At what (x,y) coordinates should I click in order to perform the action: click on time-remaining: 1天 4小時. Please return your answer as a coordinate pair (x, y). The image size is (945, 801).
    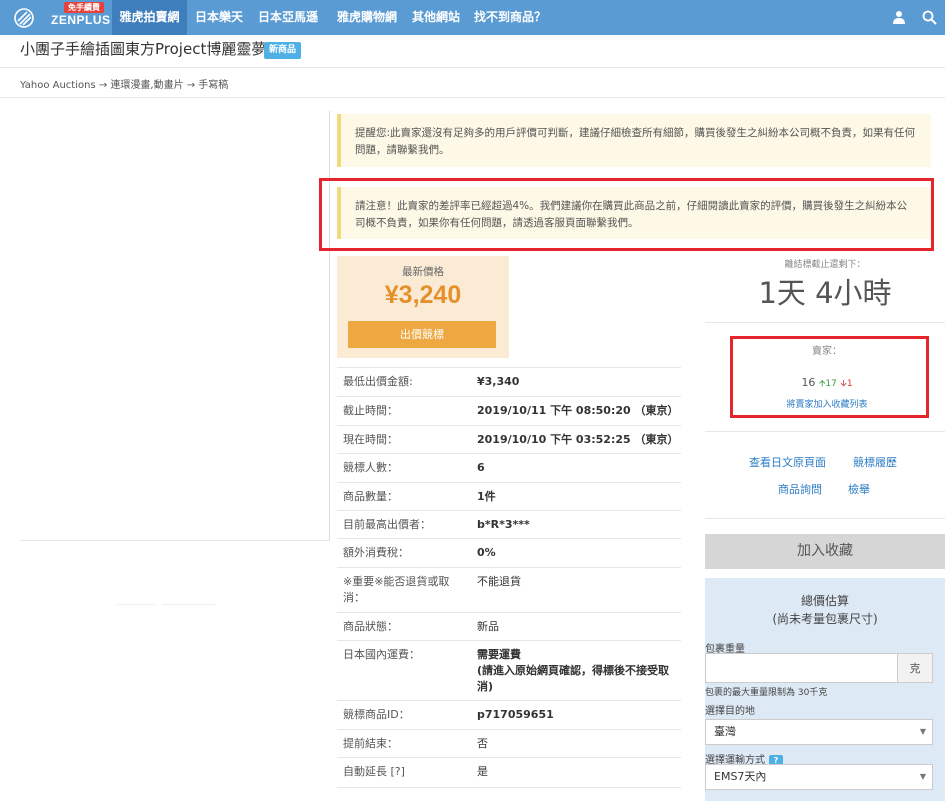
    Looking at the image, I should click on (825, 293).